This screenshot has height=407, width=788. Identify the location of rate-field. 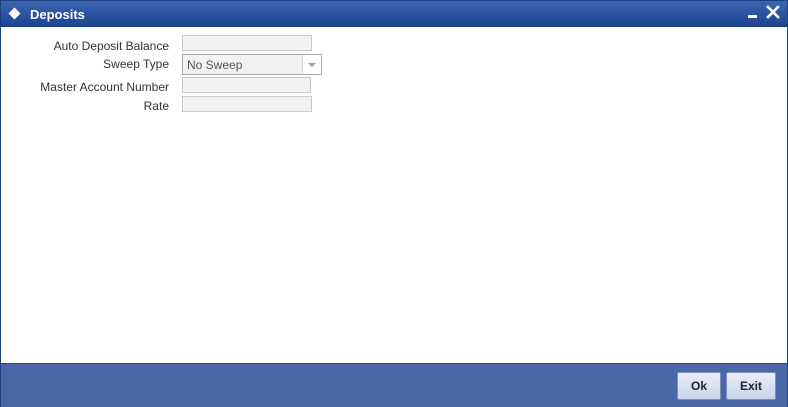
(247, 104).